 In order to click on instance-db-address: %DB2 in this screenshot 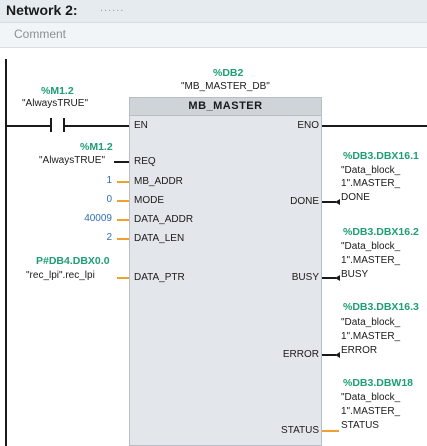, I will do `click(228, 73)`.